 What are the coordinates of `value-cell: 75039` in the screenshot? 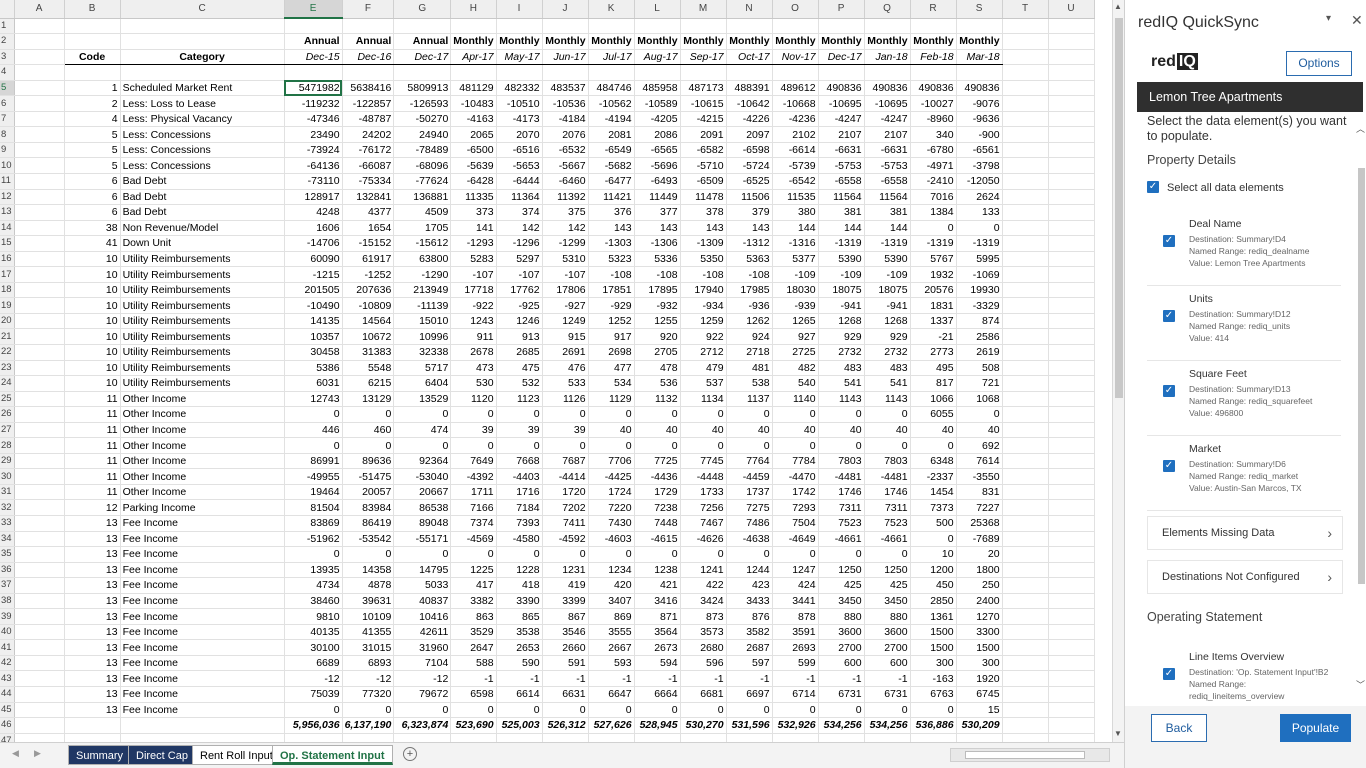 It's located at (313, 694).